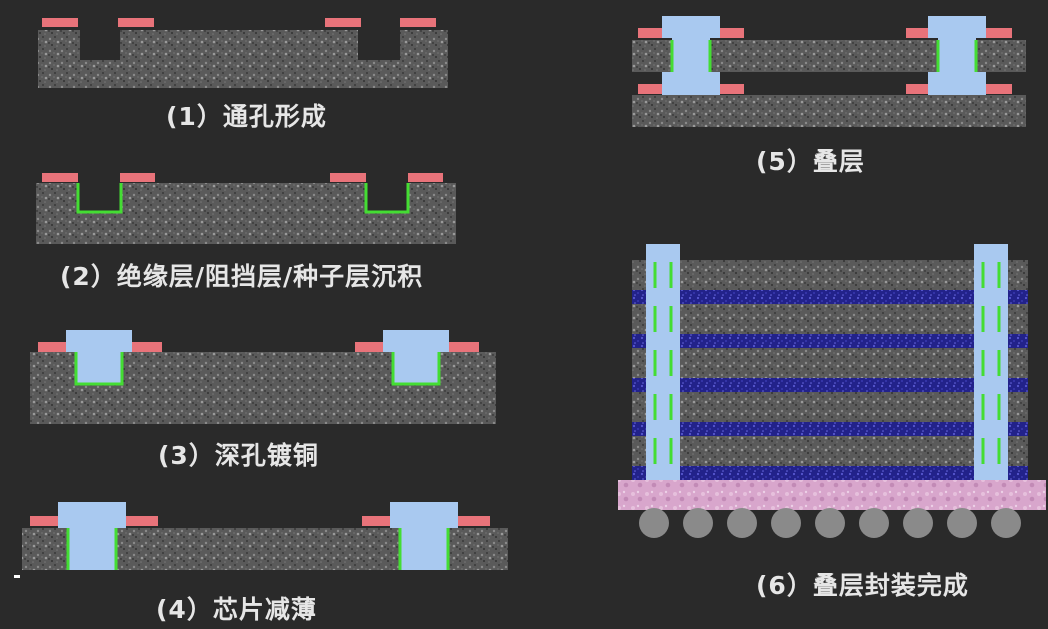 The image size is (1048, 629). I want to click on step3-label: (3）深孔镀铜, so click(238, 455).